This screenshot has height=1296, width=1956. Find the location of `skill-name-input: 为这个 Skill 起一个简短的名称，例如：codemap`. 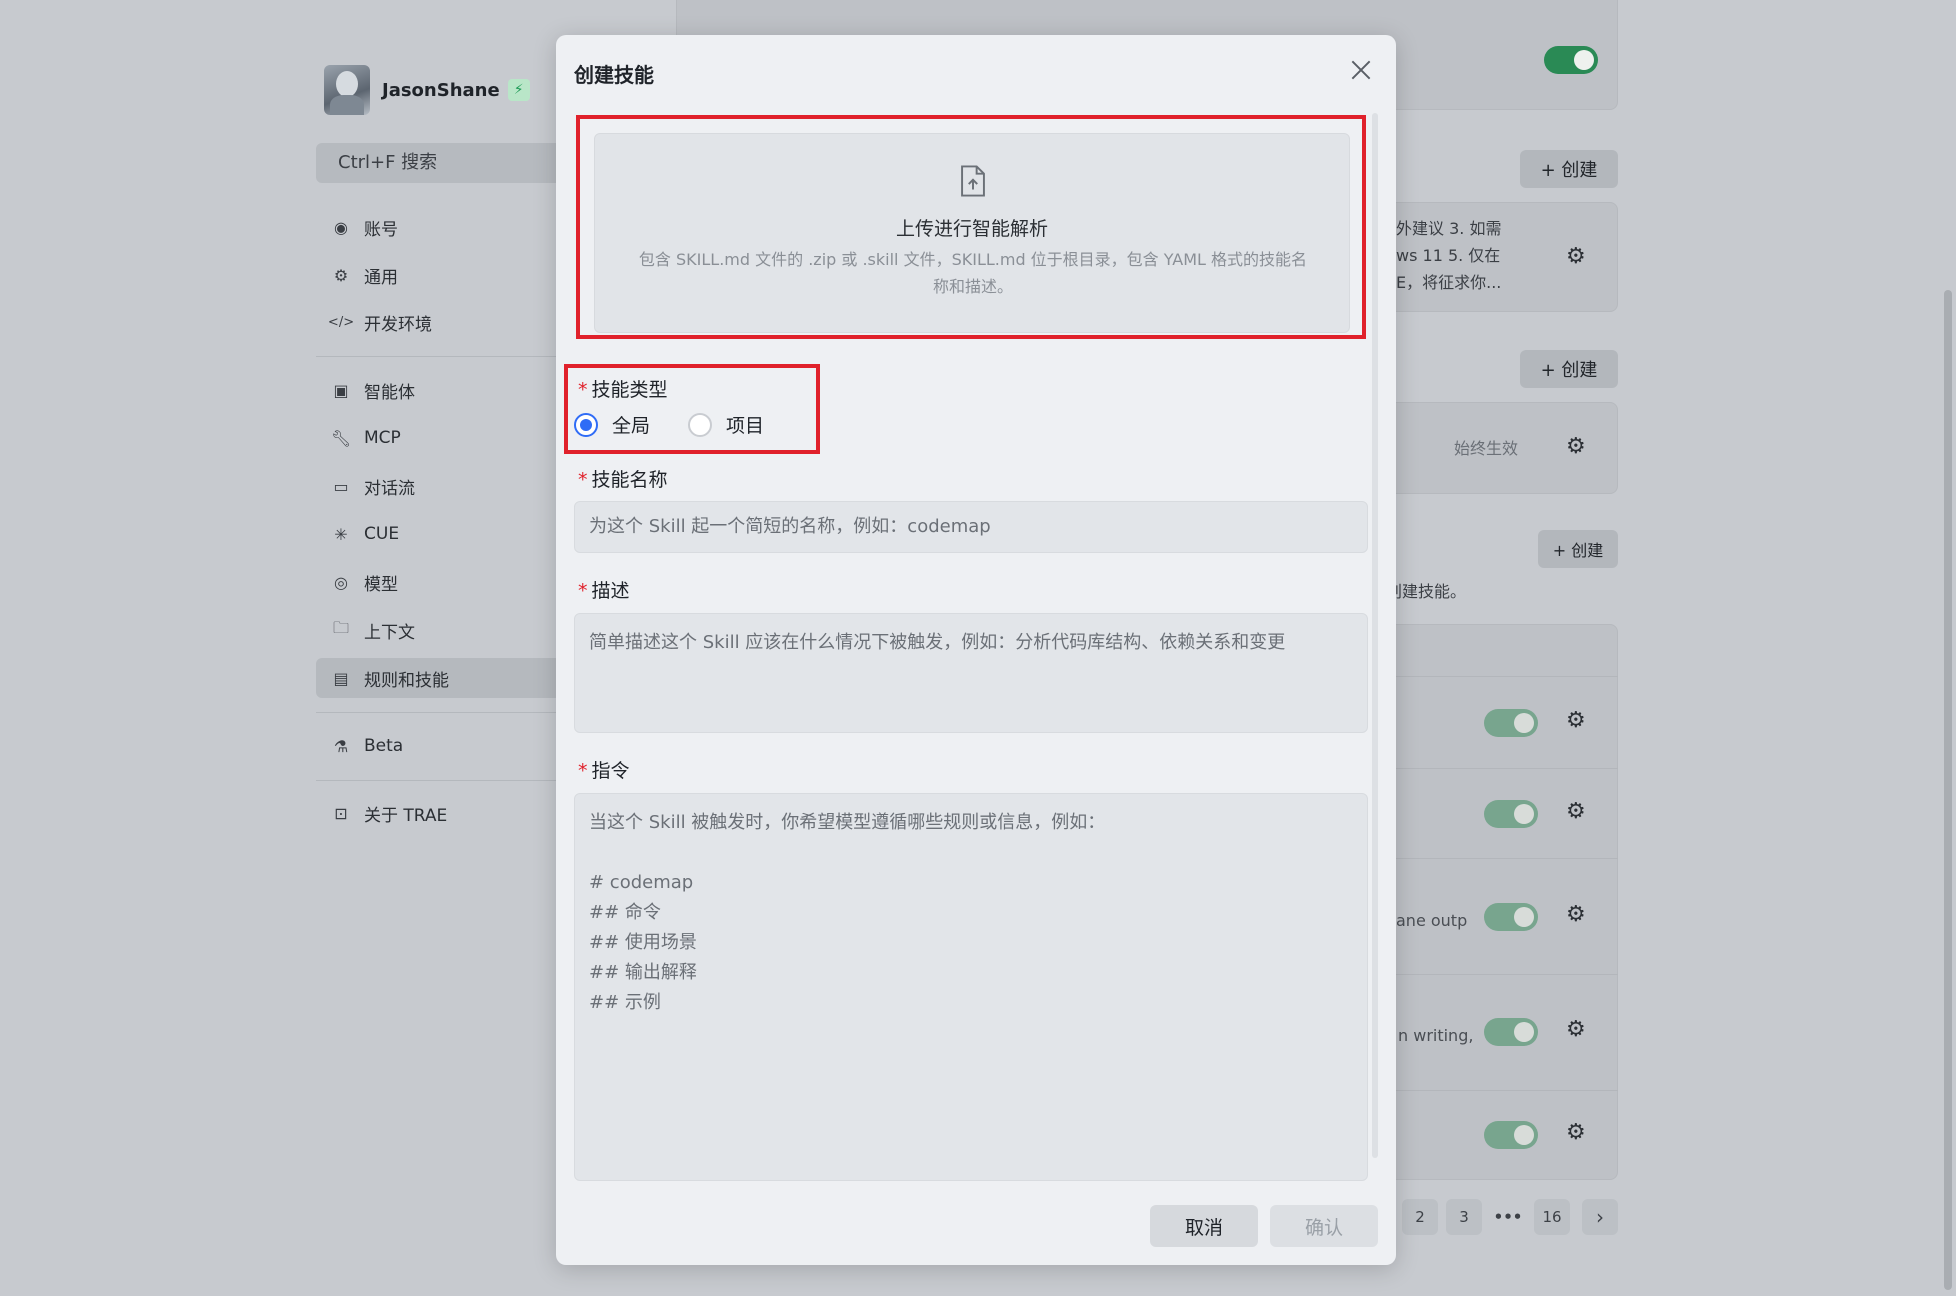

skill-name-input: 为这个 Skill 起一个简短的名称，例如：codemap is located at coordinates (971, 527).